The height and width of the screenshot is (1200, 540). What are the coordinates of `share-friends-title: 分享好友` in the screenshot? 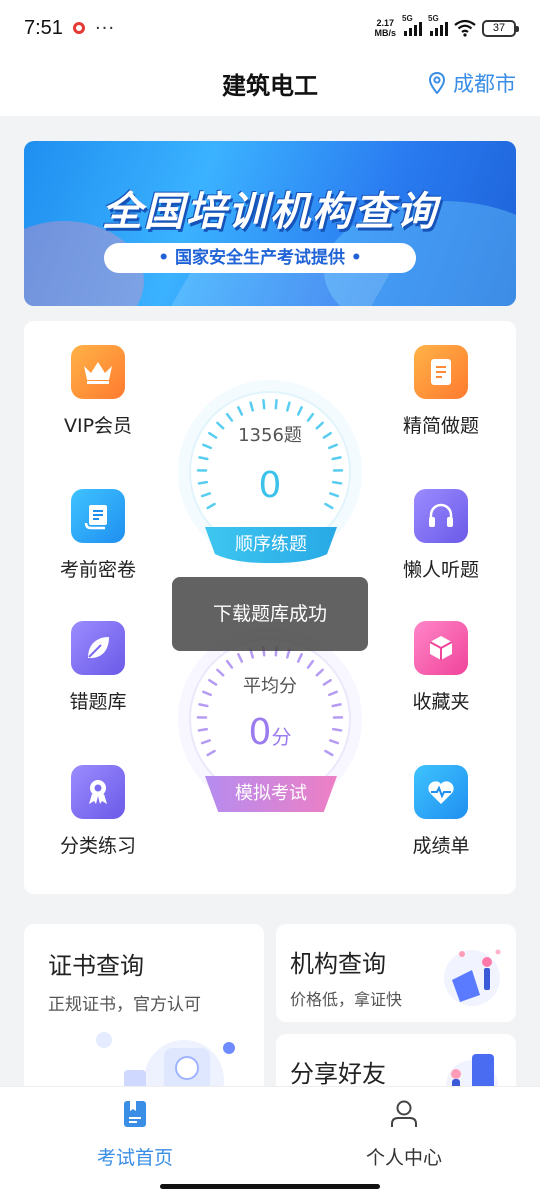 It's located at (338, 1074).